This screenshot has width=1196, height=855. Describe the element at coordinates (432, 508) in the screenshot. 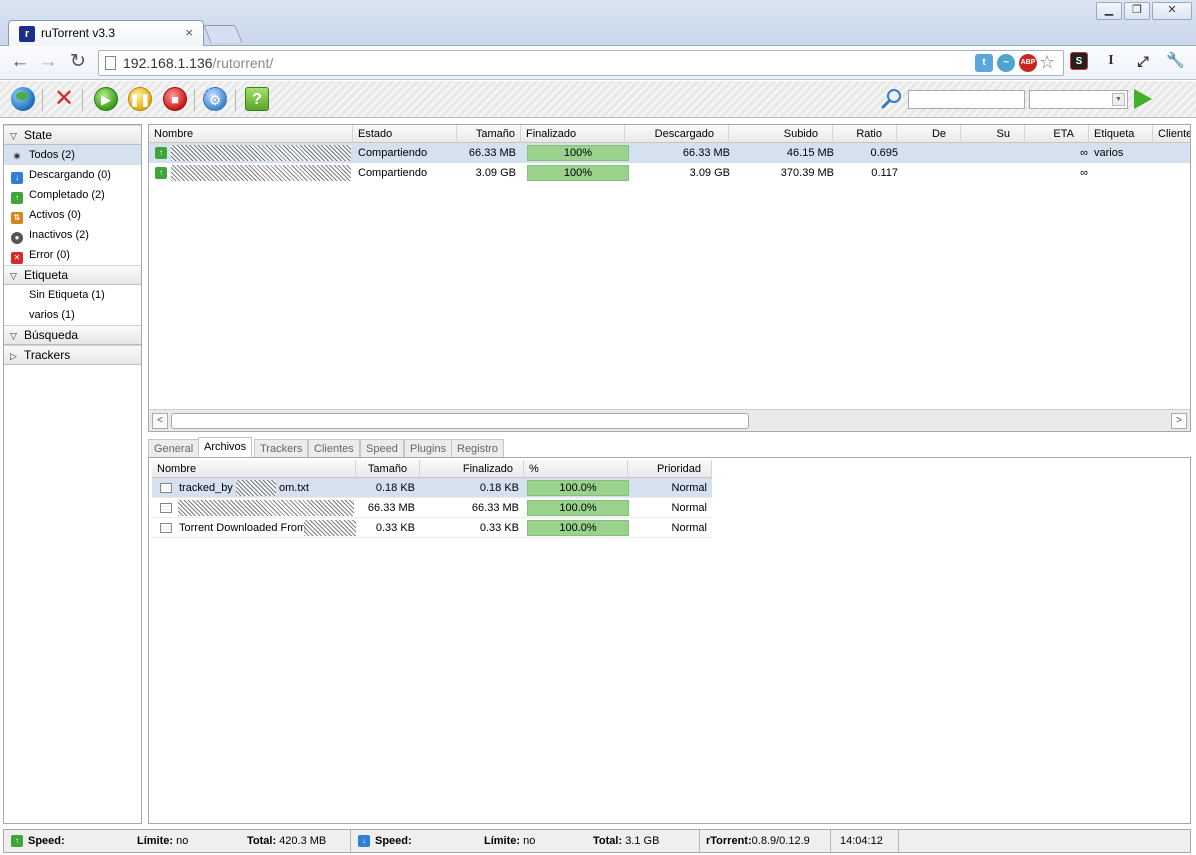

I see `file-row: 66.33 MB 66.33 MB 100.0% Normal` at that location.